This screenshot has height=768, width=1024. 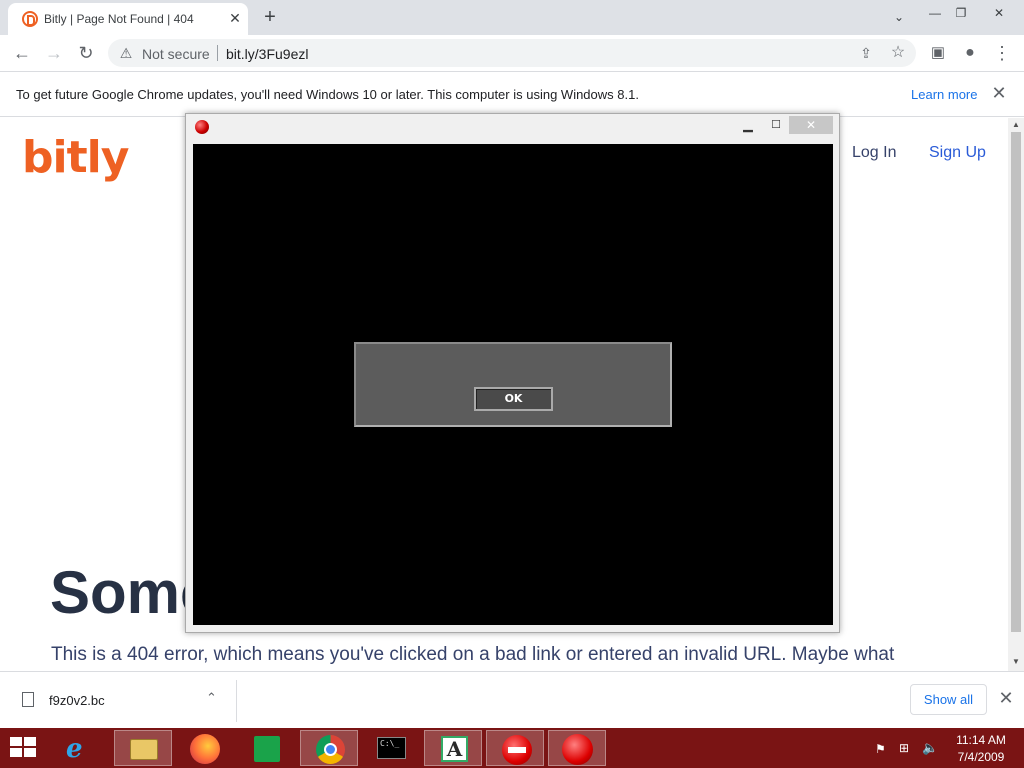 What do you see at coordinates (1016, 382) in the screenshot?
I see `scroll-thumb` at bounding box center [1016, 382].